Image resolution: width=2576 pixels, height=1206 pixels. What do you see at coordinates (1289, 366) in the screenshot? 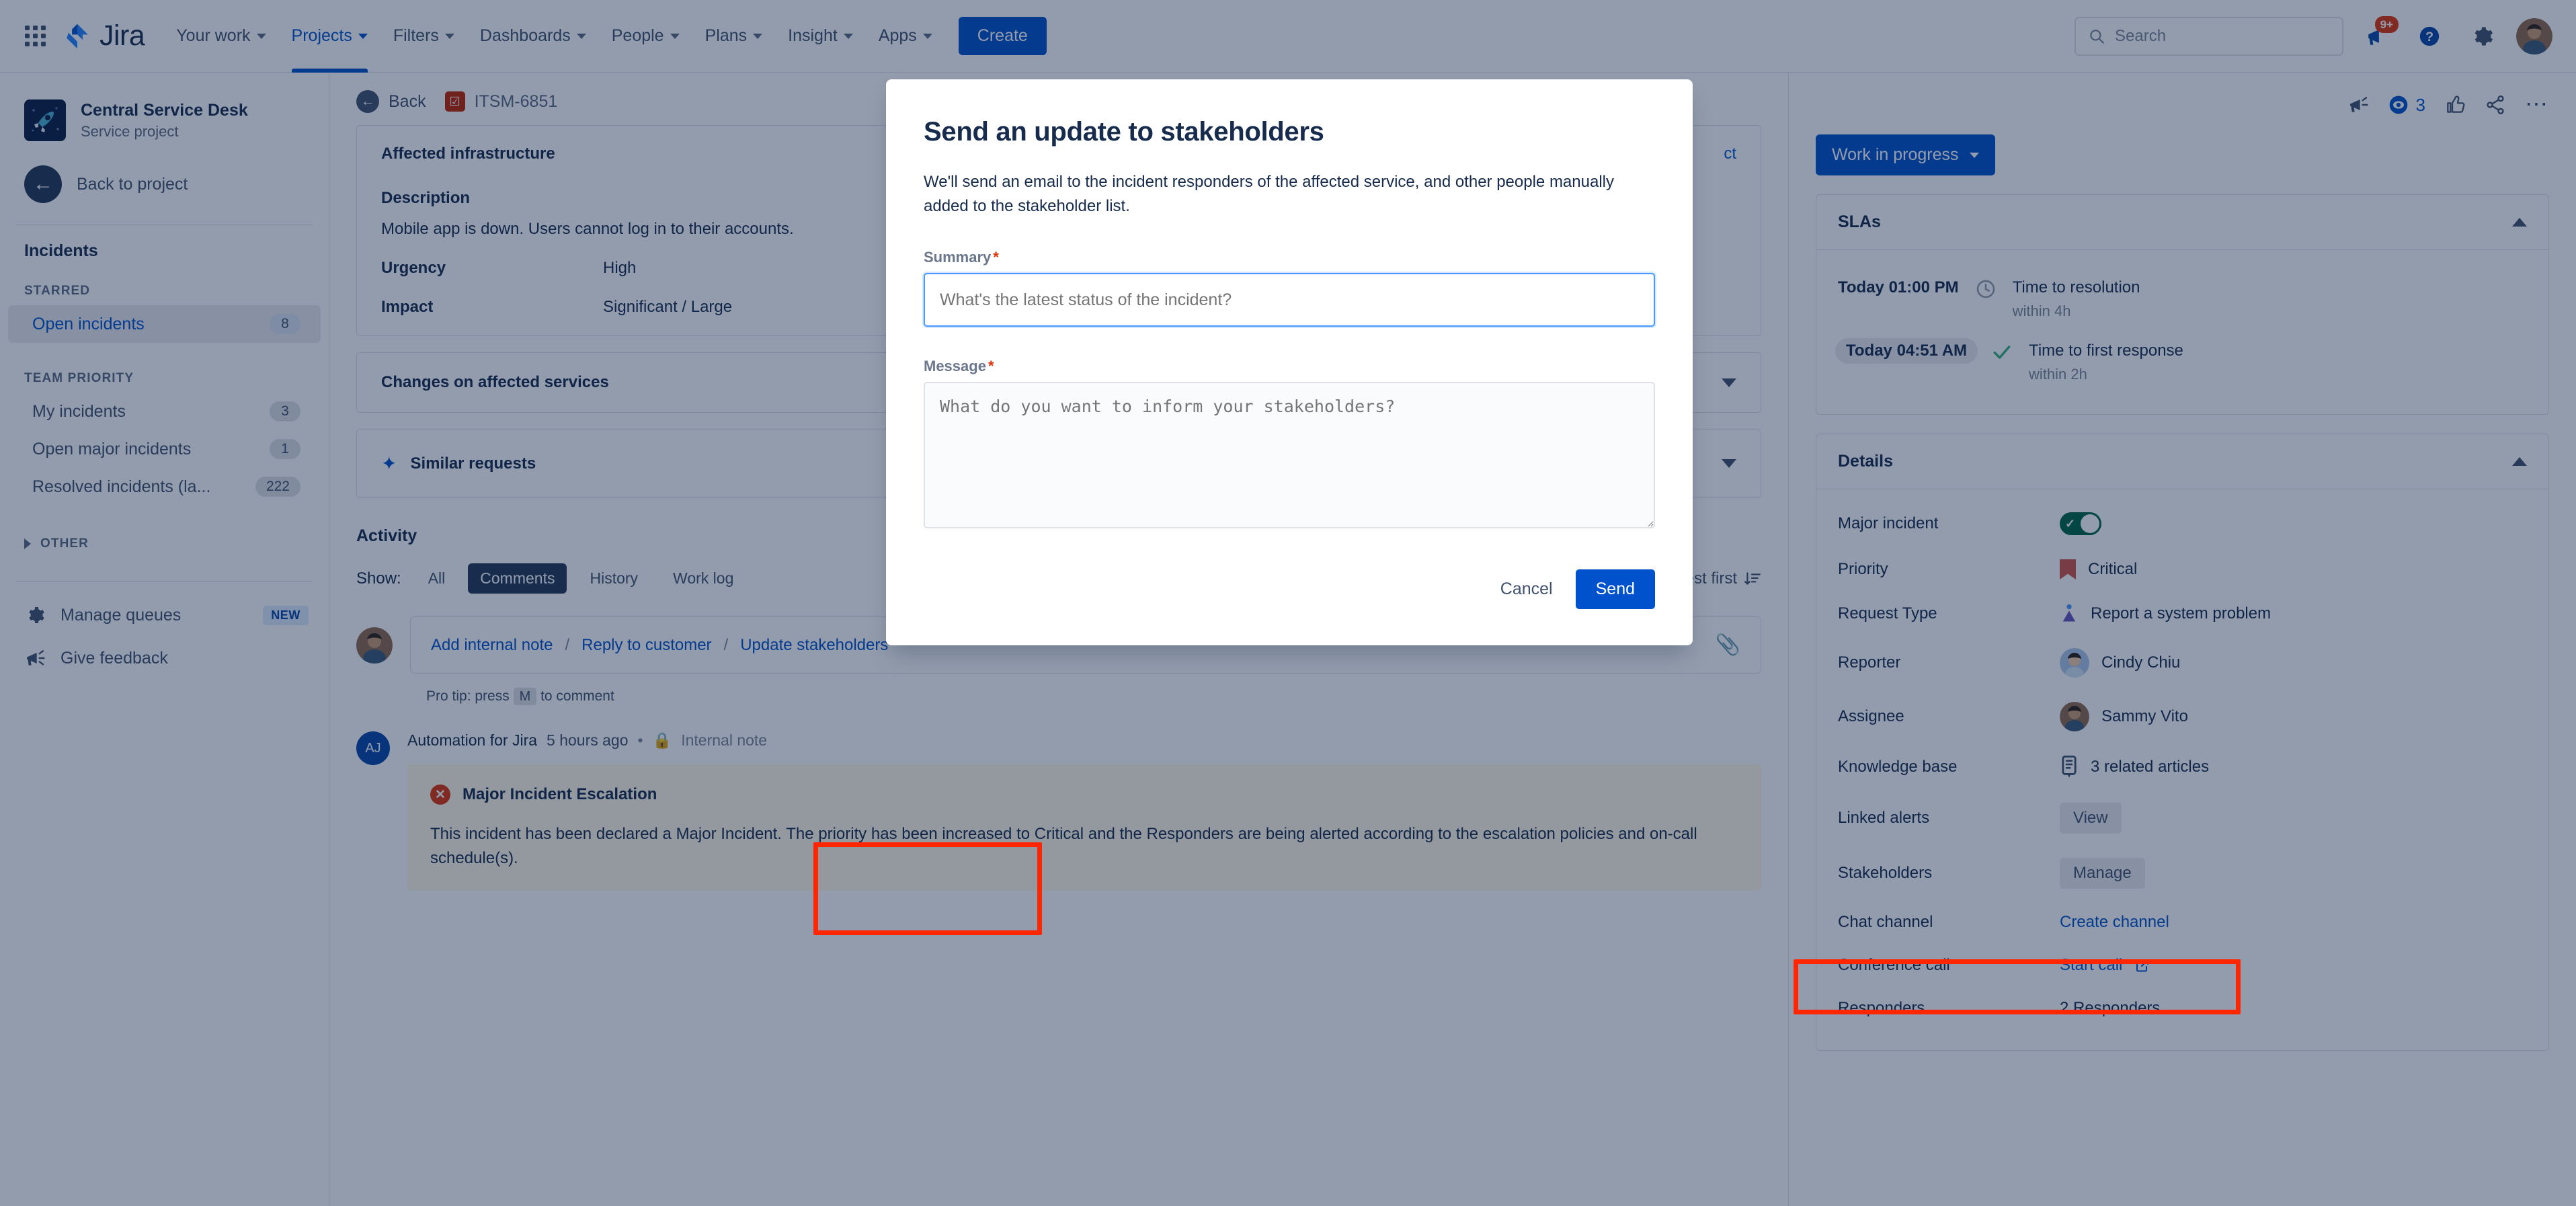
I see `message-label: Message *` at bounding box center [1289, 366].